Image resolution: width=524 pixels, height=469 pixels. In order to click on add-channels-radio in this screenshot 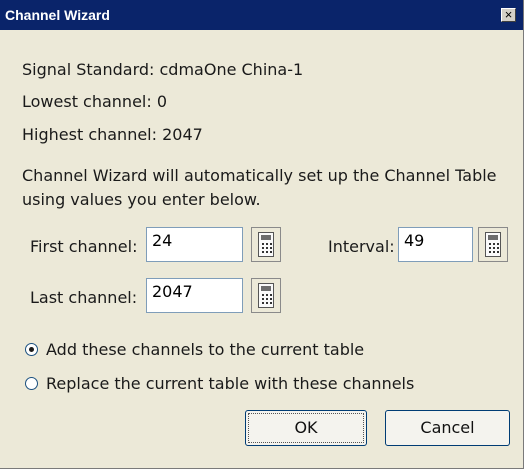, I will do `click(31, 349)`.